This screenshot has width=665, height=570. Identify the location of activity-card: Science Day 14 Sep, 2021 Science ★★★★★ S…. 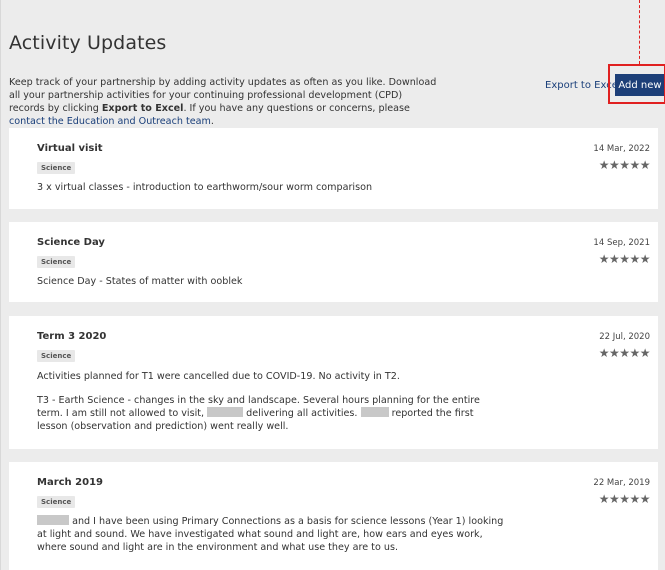
(333, 262).